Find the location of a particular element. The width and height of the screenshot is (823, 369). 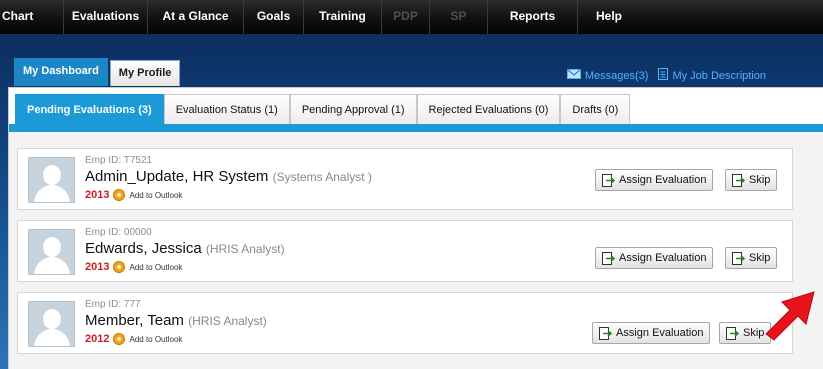

messages-label: Messages(3) is located at coordinates (616, 75).